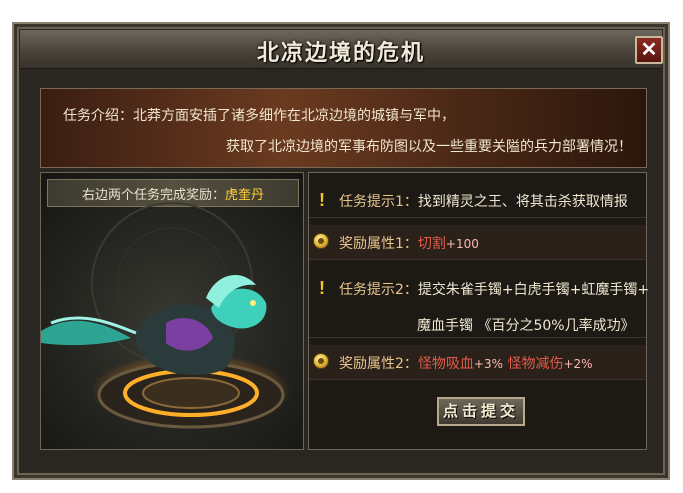 This screenshot has height=493, width=683. What do you see at coordinates (578, 364) in the screenshot?
I see `task-reward-2-stat2-value: +2%` at bounding box center [578, 364].